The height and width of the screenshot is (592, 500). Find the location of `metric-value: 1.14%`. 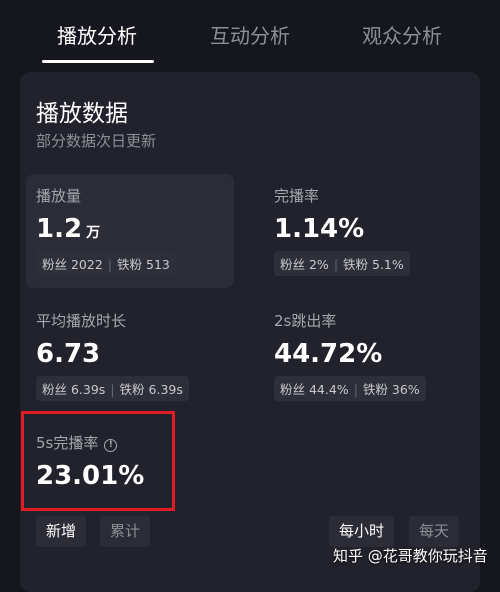

metric-value: 1.14% is located at coordinates (319, 229).